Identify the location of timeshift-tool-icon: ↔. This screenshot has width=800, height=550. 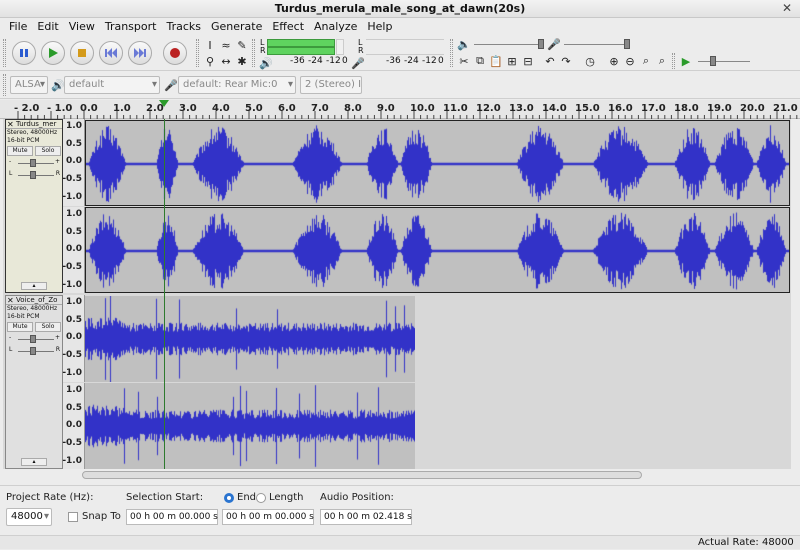
(226, 61).